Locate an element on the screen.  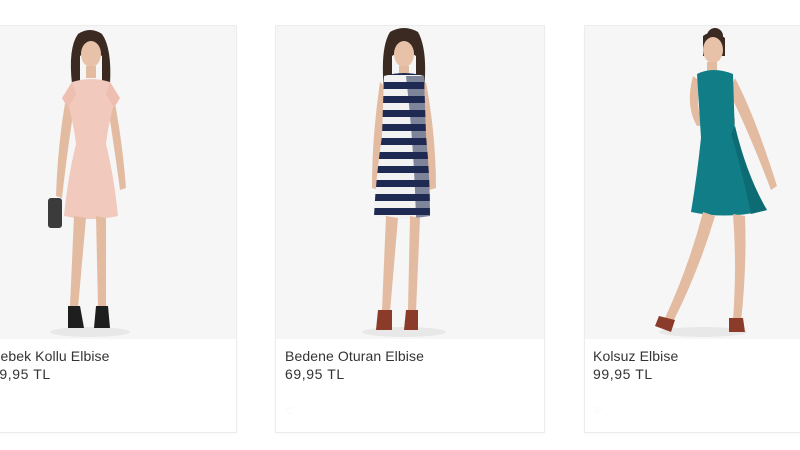
product-price: 99,95 TL is located at coordinates (623, 374).